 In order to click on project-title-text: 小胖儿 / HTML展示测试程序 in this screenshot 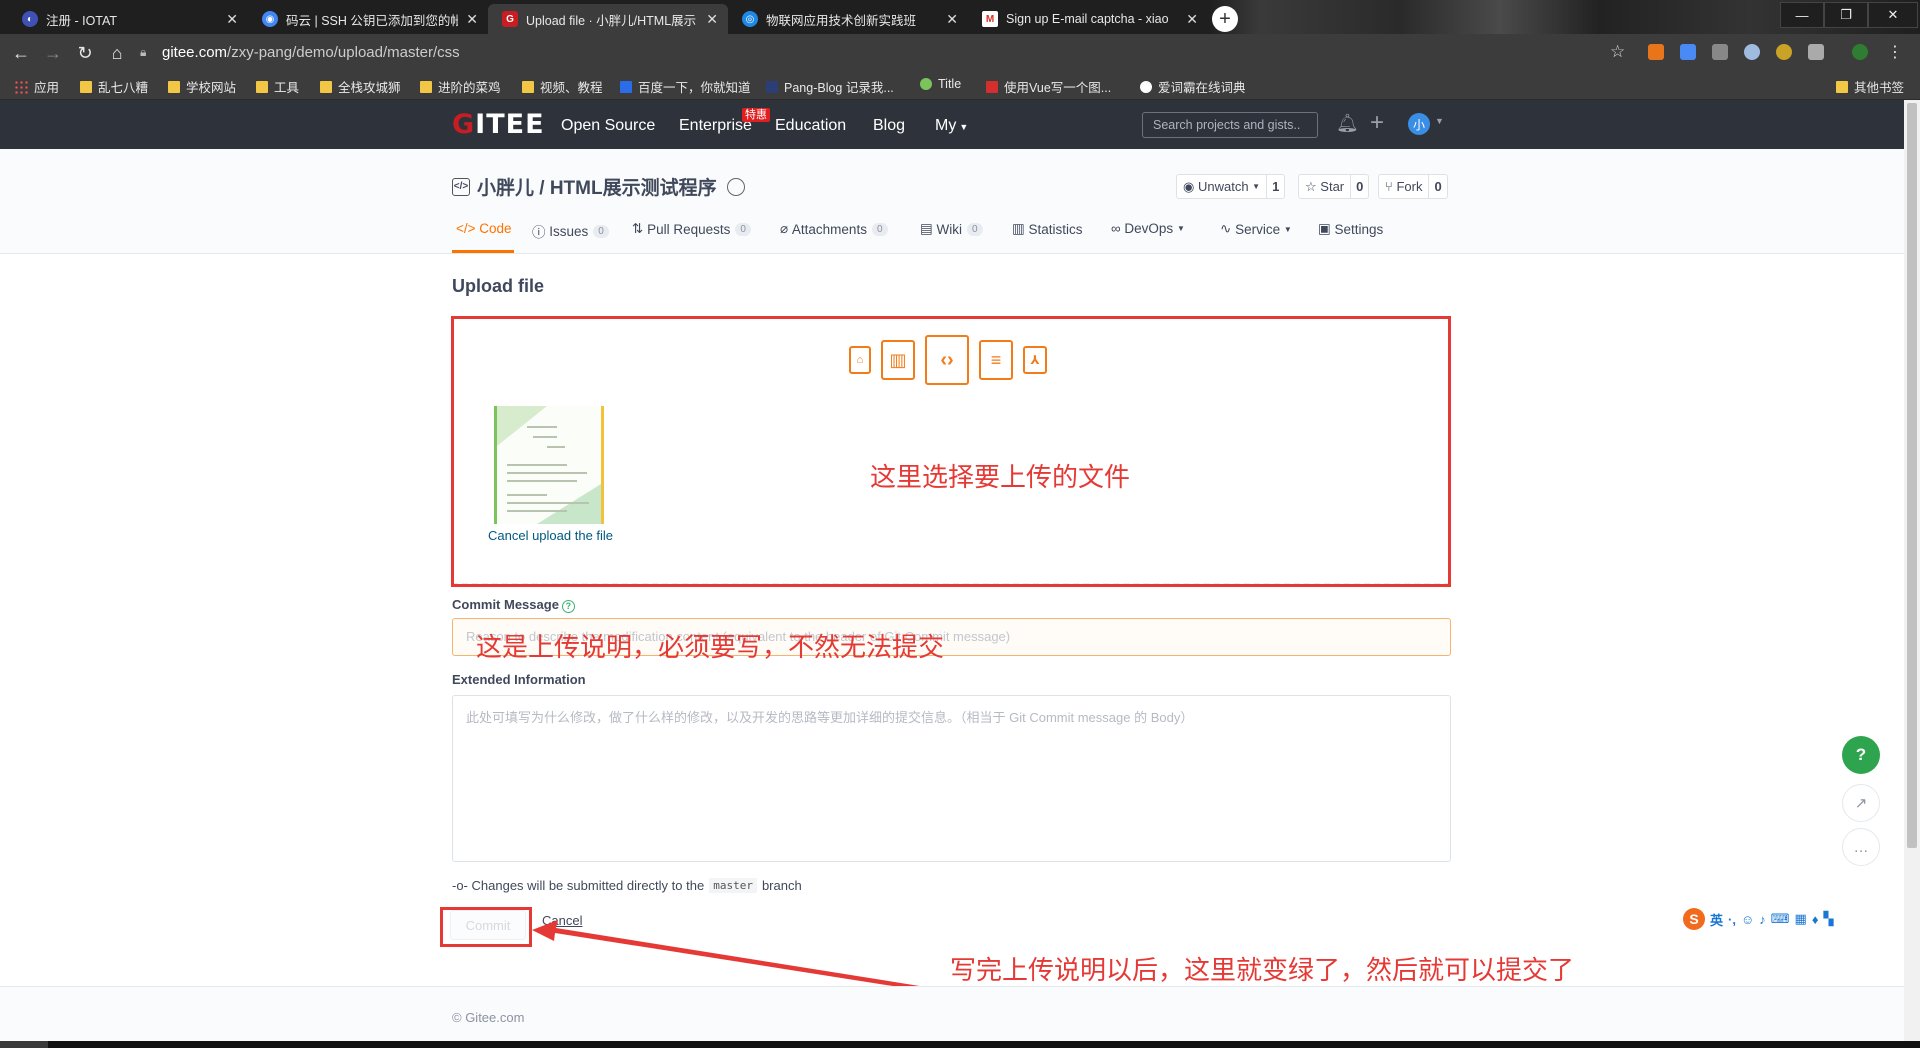, I will do `click(597, 186)`.